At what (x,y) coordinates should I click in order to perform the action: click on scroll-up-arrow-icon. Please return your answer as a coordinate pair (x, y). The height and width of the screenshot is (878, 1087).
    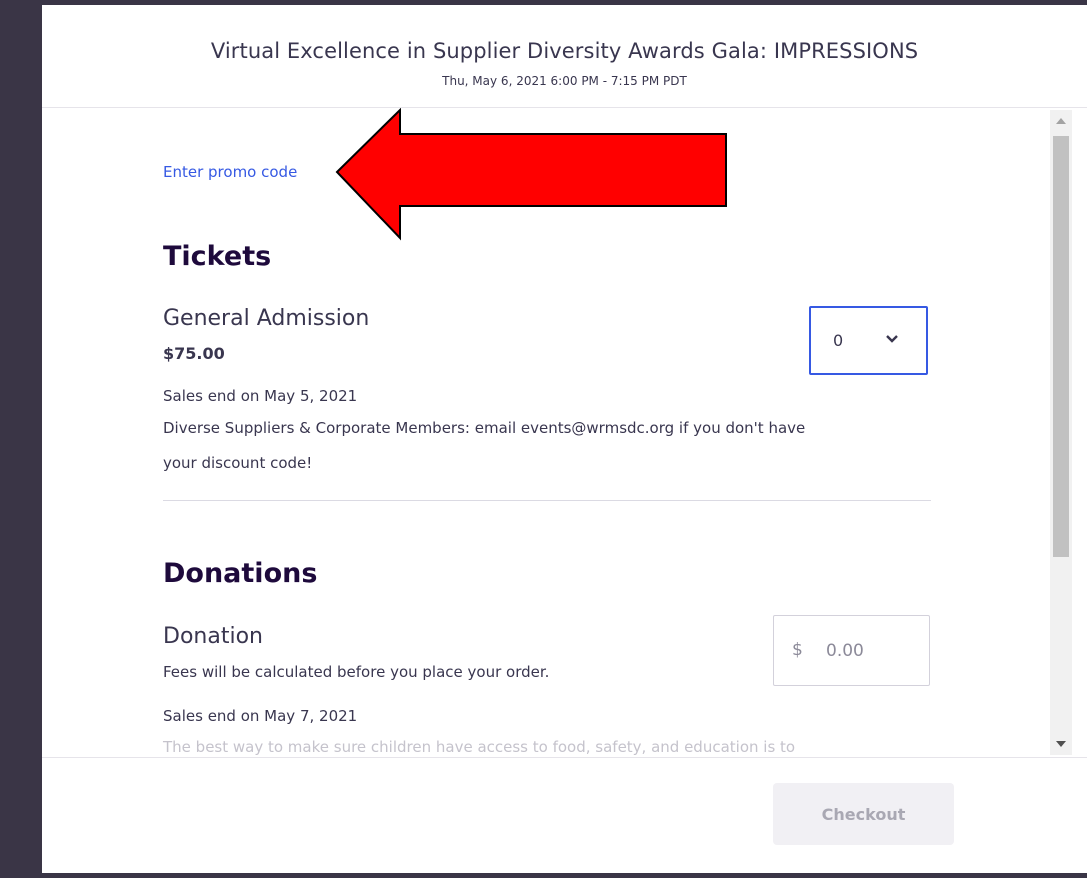
    Looking at the image, I should click on (1061, 121).